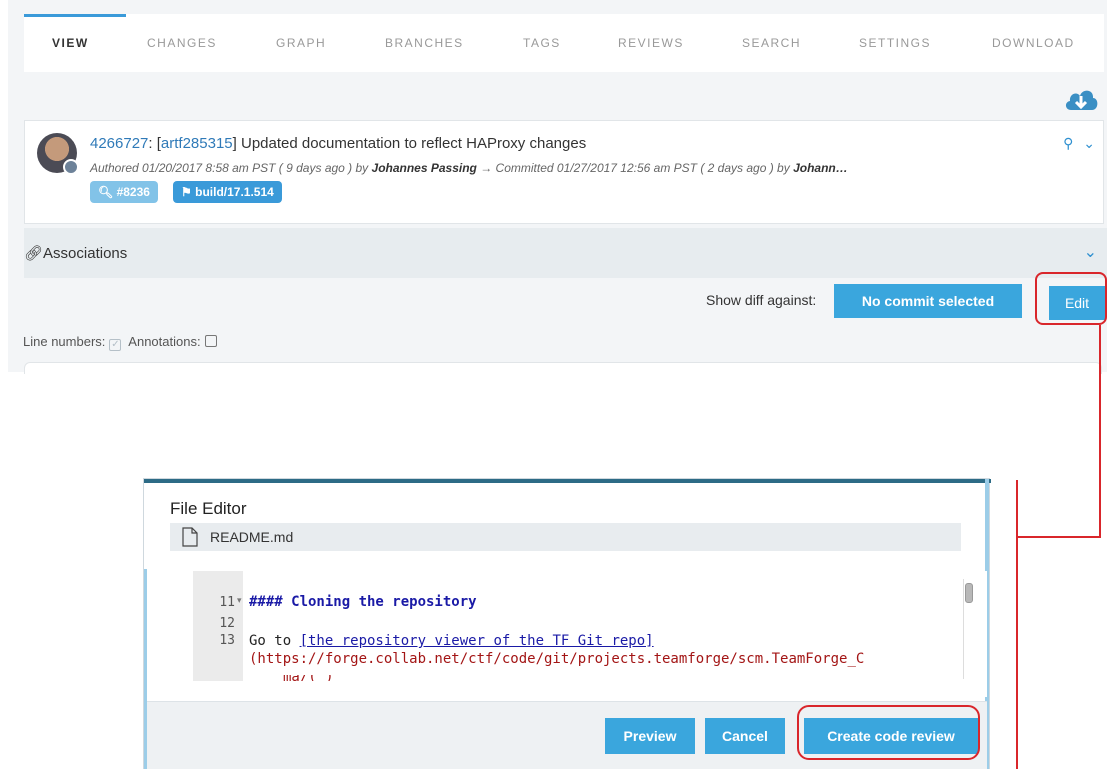  What do you see at coordinates (70, 43) in the screenshot?
I see `tab-view: VIEW` at bounding box center [70, 43].